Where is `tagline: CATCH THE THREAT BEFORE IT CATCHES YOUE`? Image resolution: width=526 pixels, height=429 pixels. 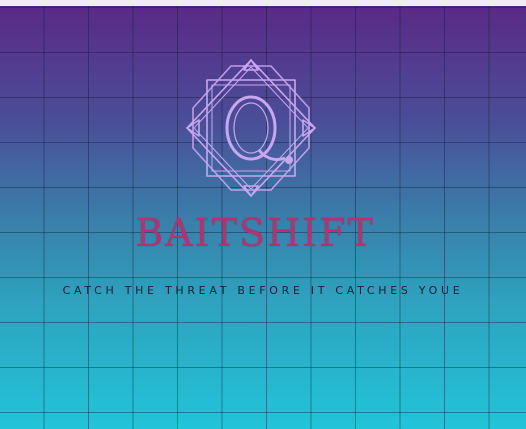 tagline: CATCH THE THREAT BEFORE IT CATCHES YOUE is located at coordinates (263, 290).